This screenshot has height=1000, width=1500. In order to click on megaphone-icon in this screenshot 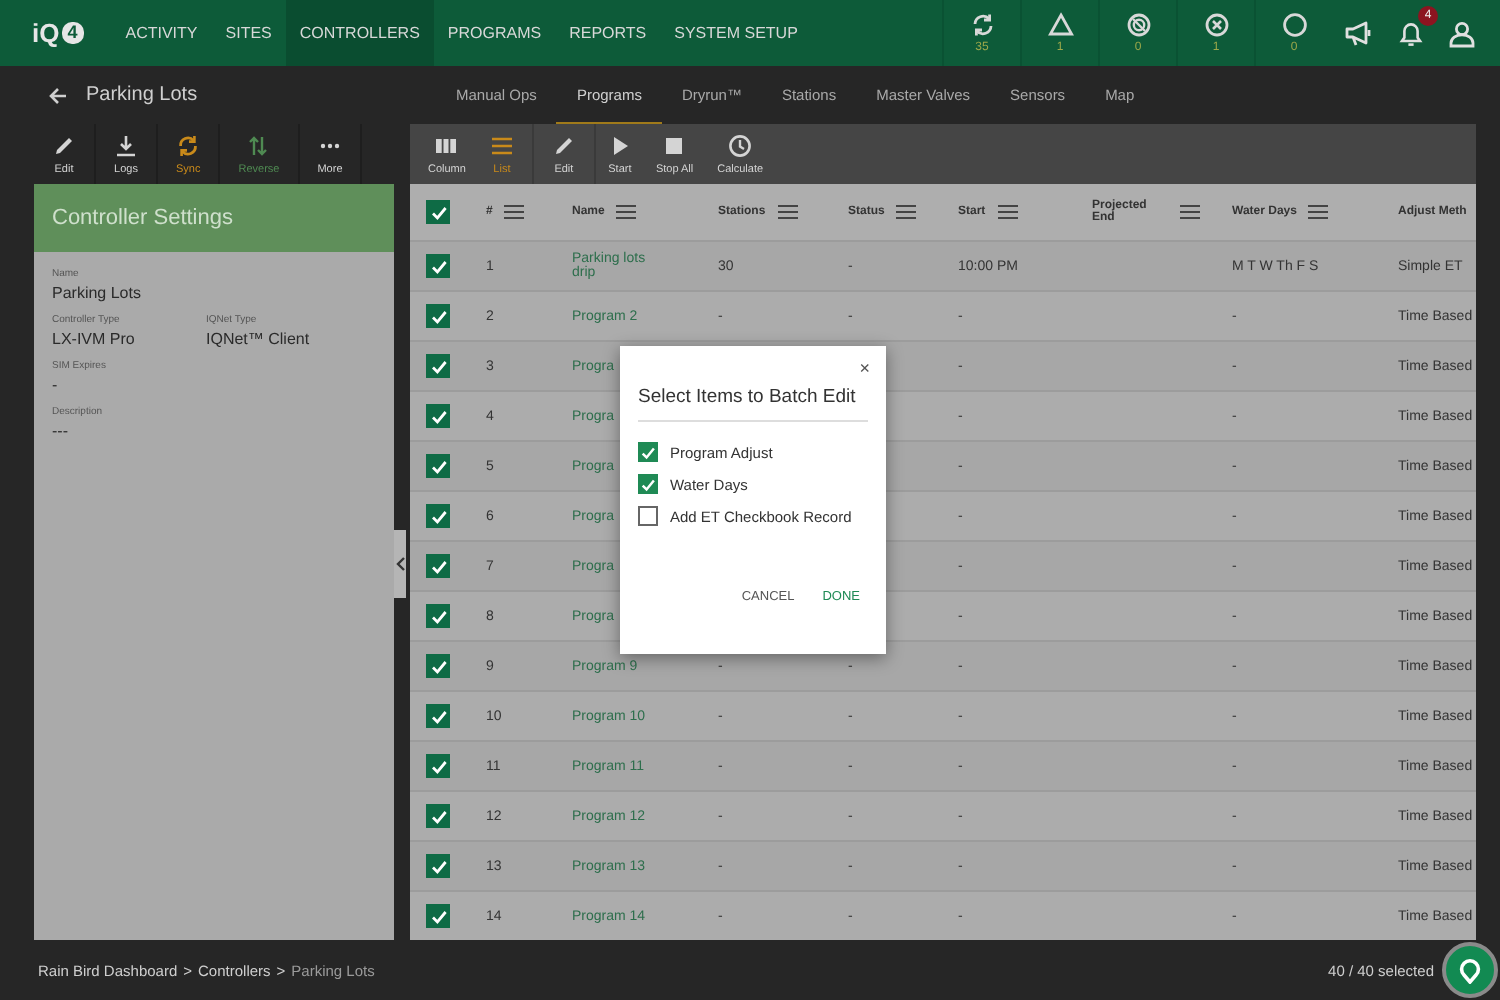, I will do `click(1359, 33)`.